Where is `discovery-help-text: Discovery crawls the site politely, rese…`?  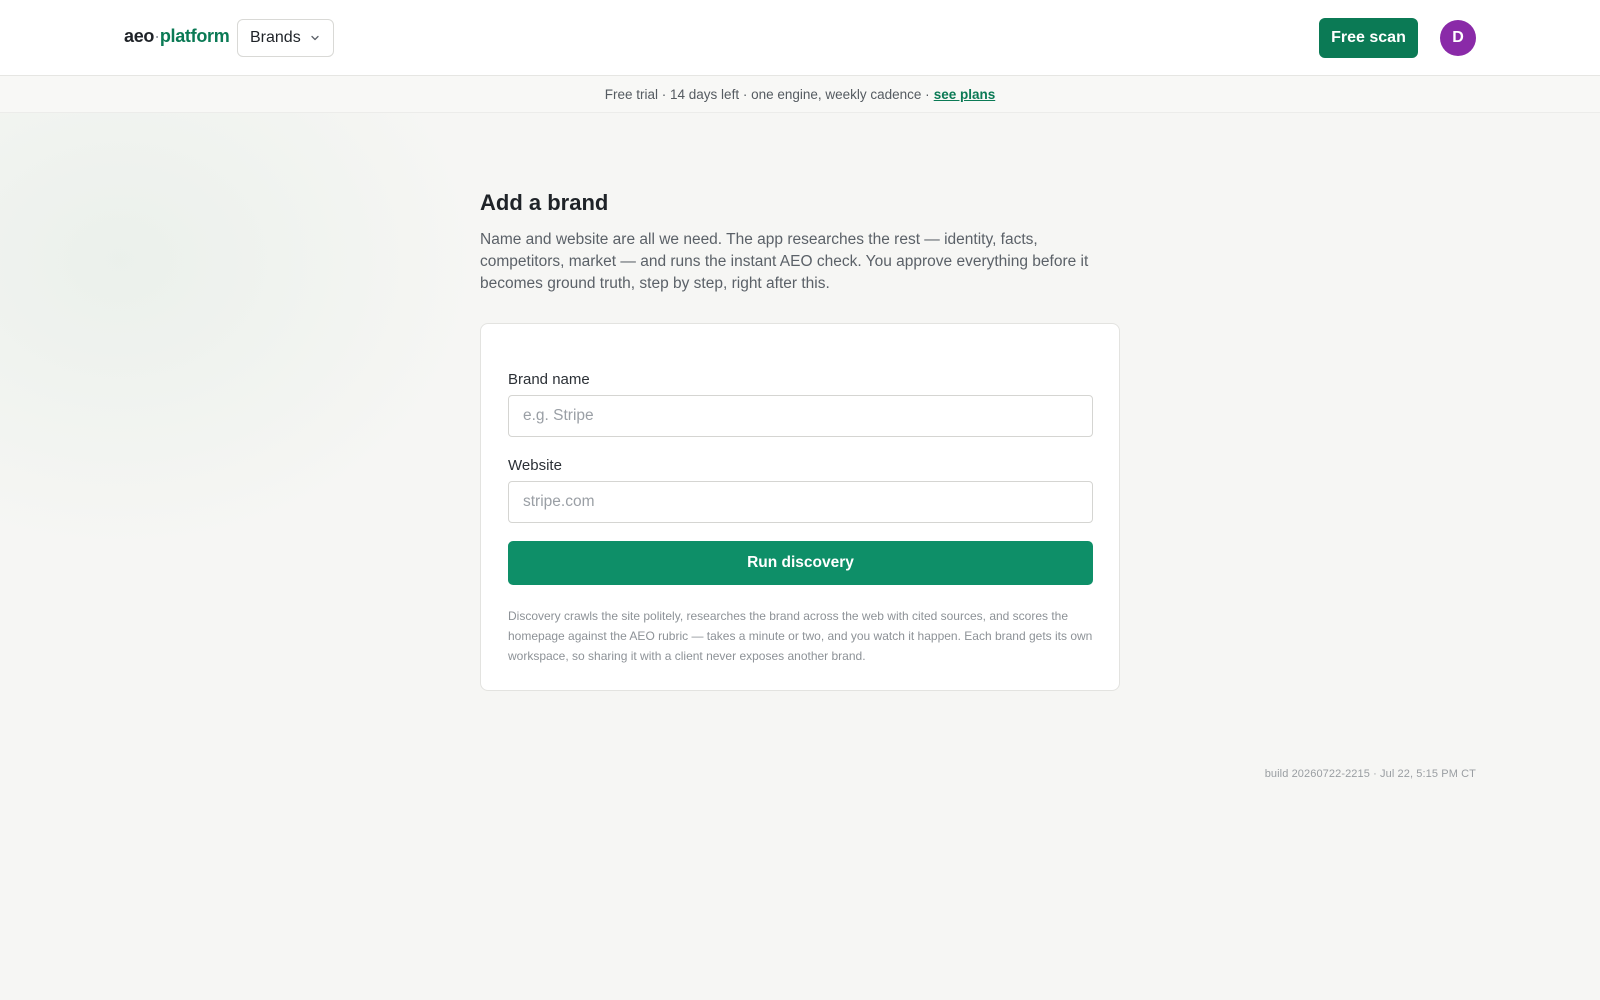
discovery-help-text: Discovery crawls the site politely, rese… is located at coordinates (800, 636).